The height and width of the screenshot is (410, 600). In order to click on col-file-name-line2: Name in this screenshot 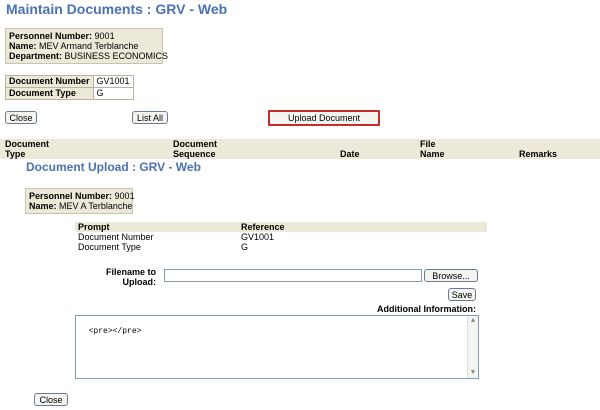, I will do `click(432, 154)`.